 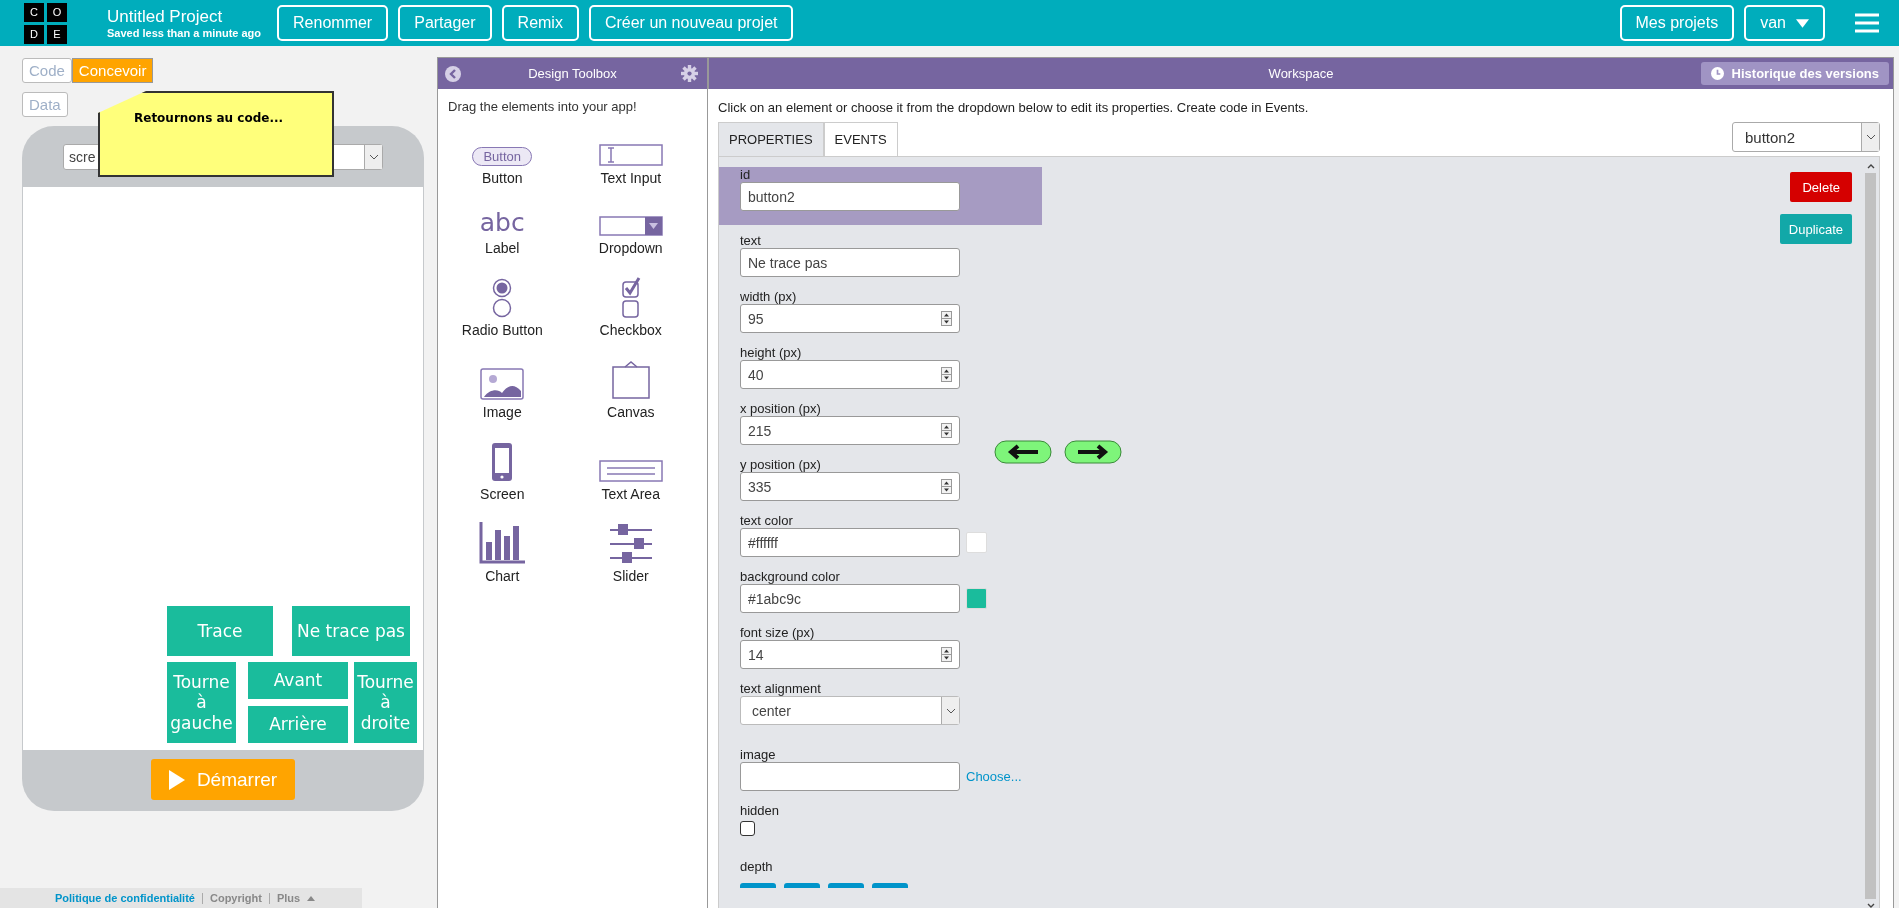 What do you see at coordinates (220, 631) in the screenshot?
I see `app-button: Trace` at bounding box center [220, 631].